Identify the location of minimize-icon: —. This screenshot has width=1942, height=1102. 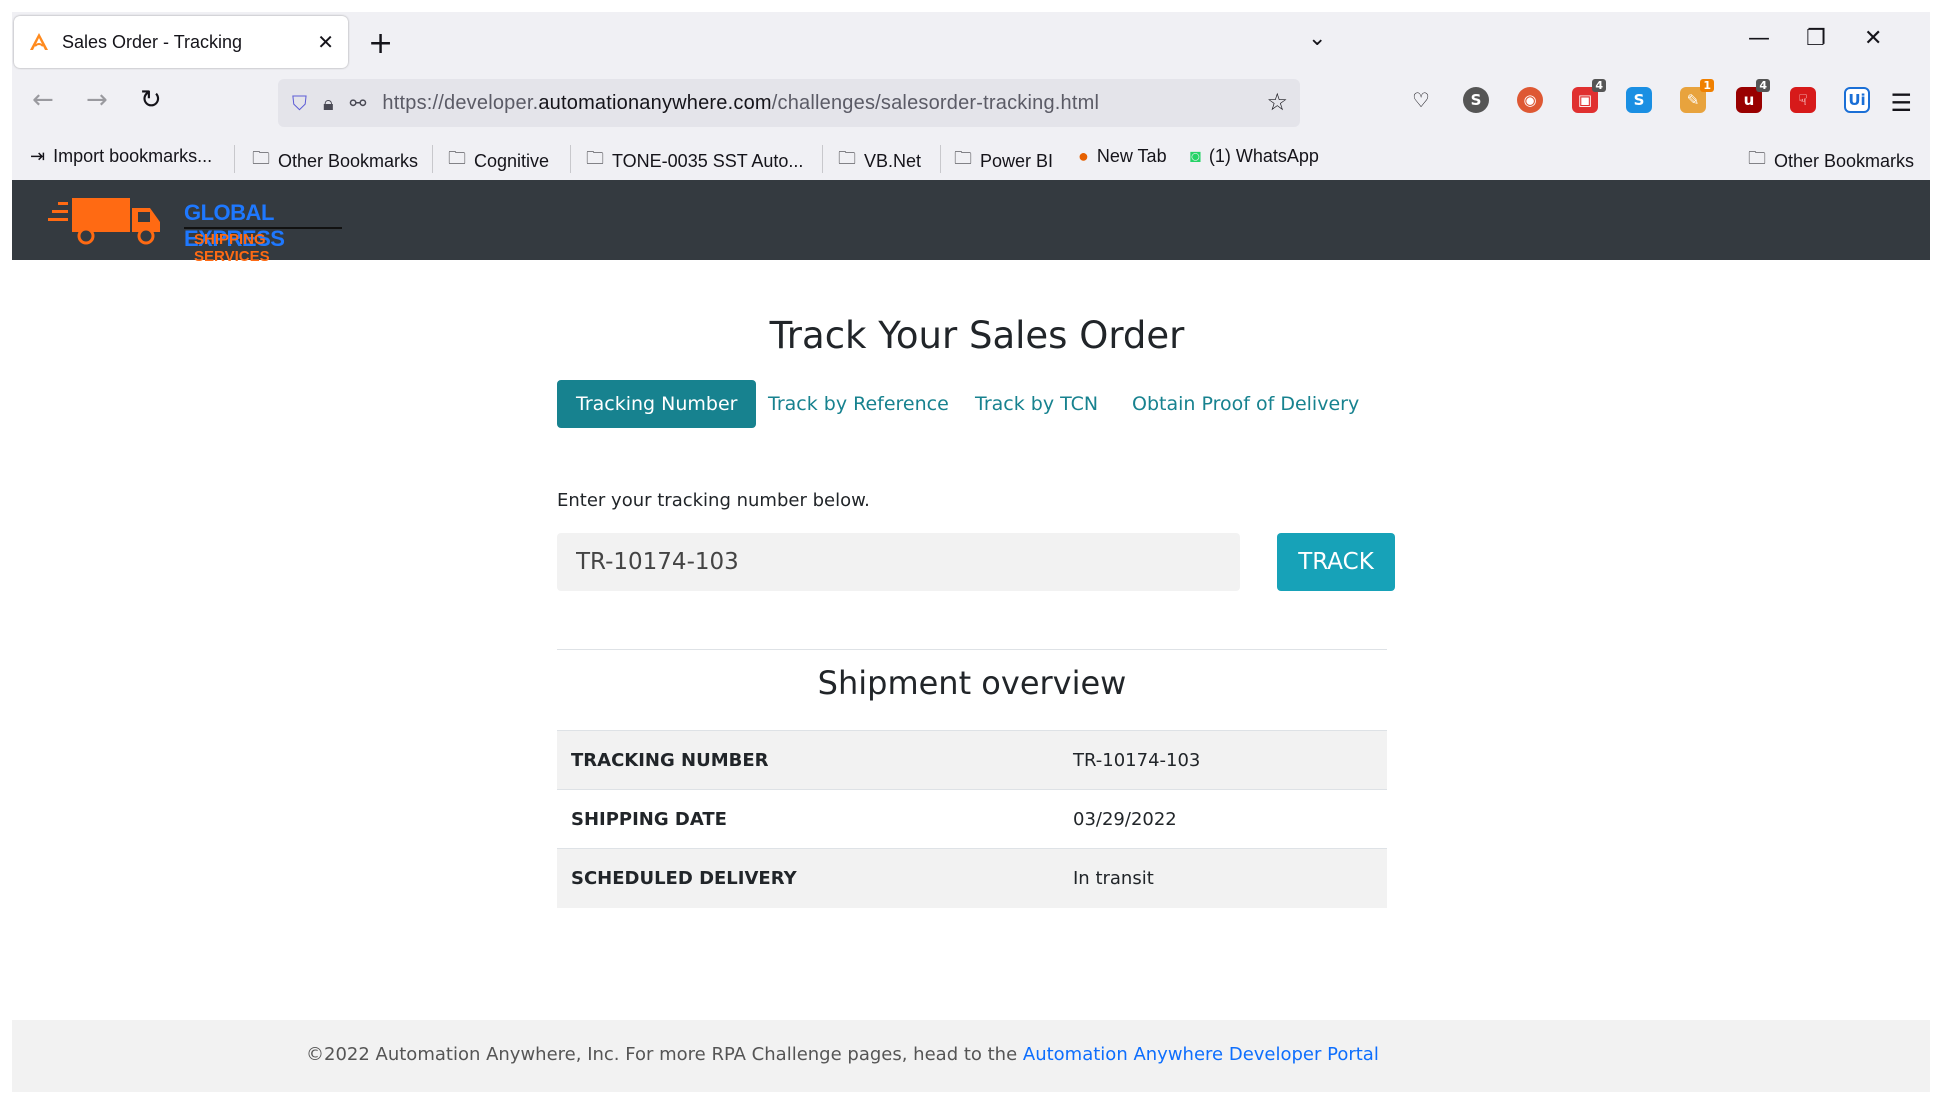
(1759, 38).